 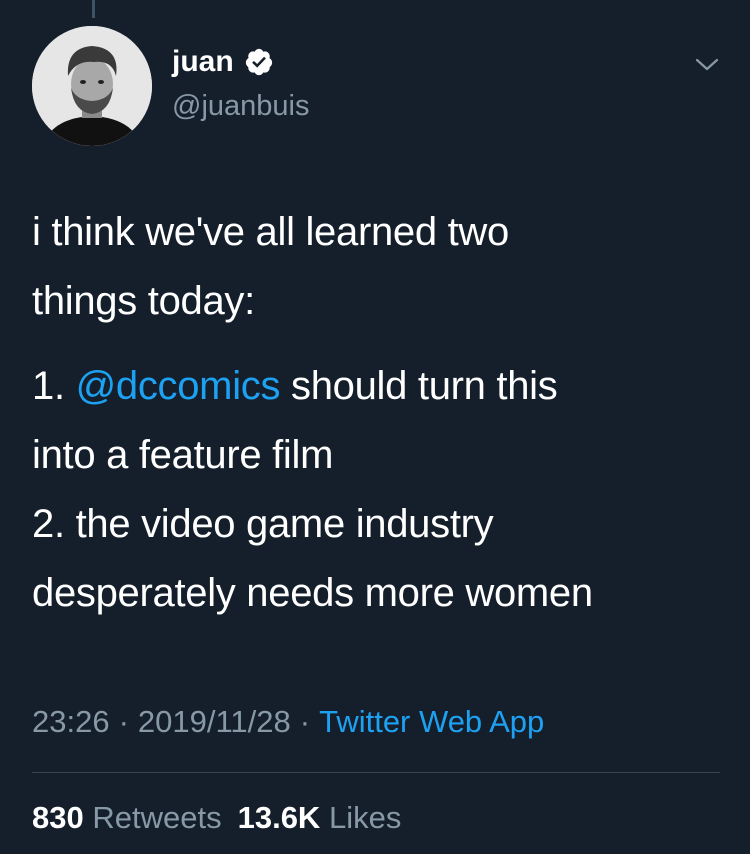 What do you see at coordinates (157, 817) in the screenshot?
I see `retweets-label: Retweets` at bounding box center [157, 817].